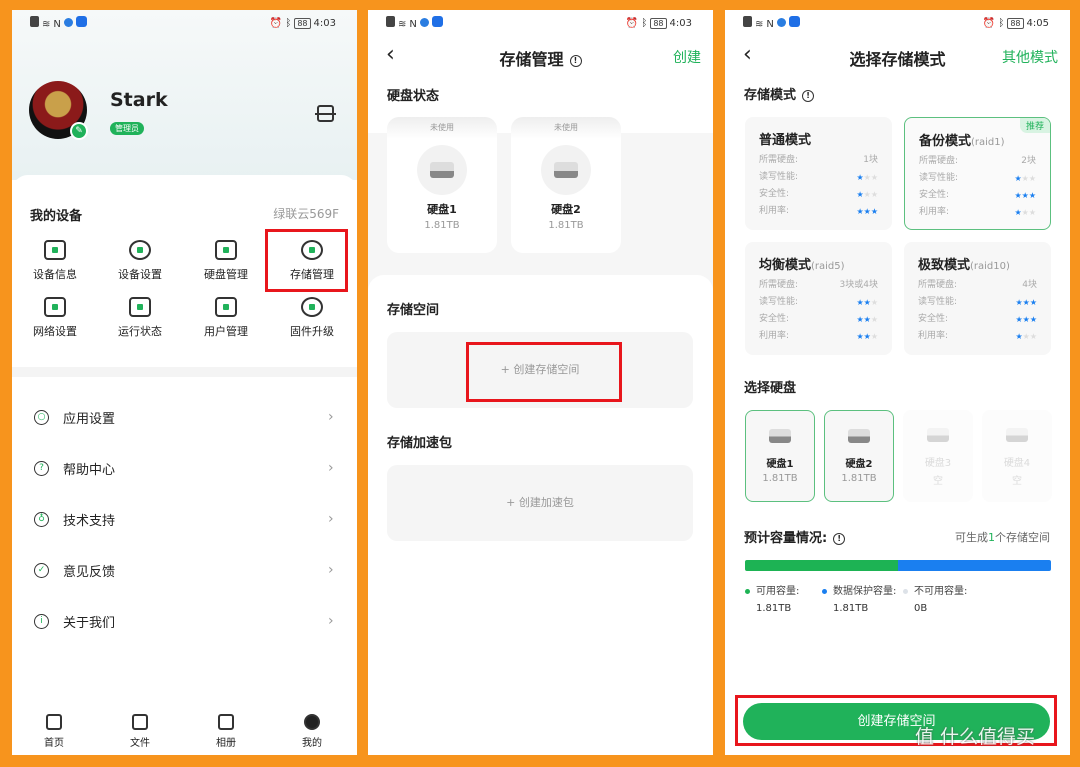  Describe the element at coordinates (276, 23) in the screenshot. I see `alarm-icon: ⏰` at that location.